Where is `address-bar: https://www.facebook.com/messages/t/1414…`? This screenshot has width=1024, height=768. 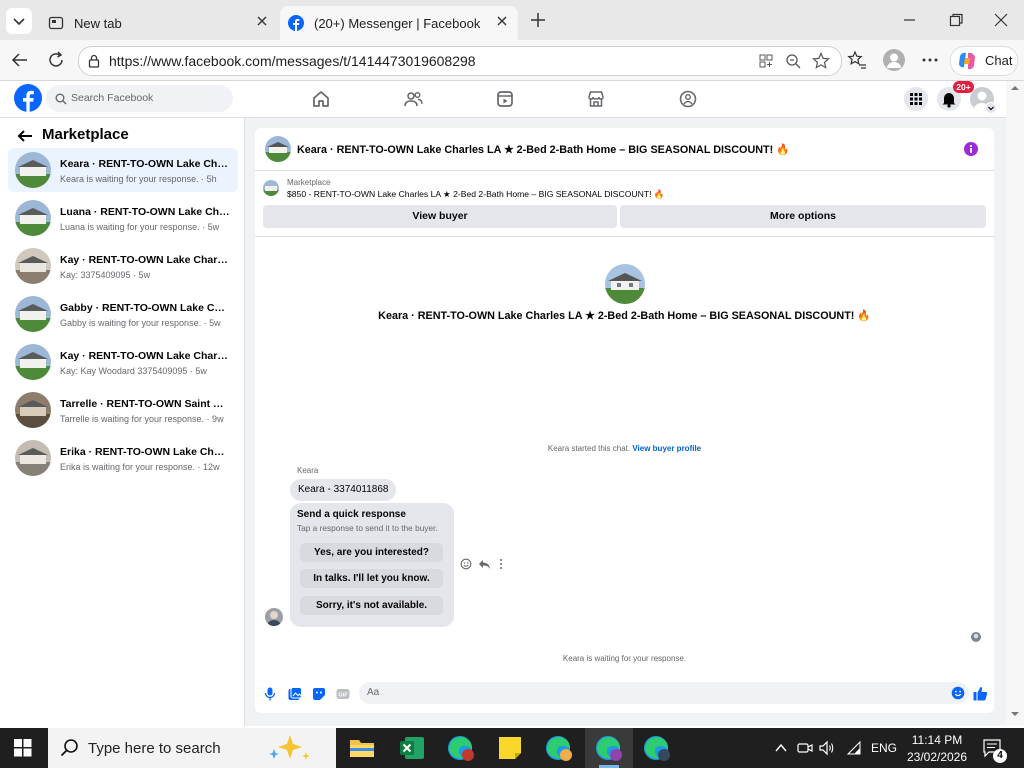 address-bar: https://www.facebook.com/messages/t/1414… is located at coordinates (460, 61).